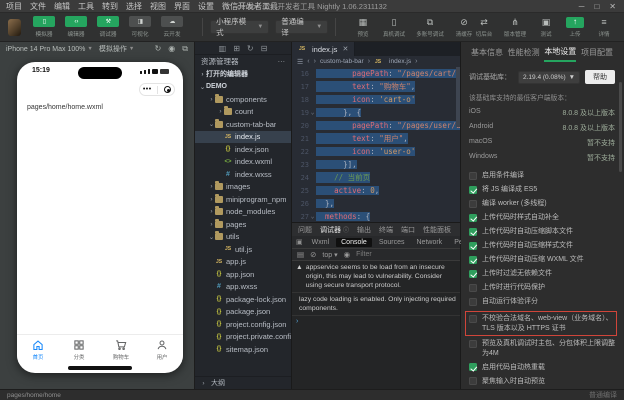 This screenshot has height=400, width=624. What do you see at coordinates (542, 204) in the screenshot?
I see `setting-item: 编译 worker (多线程)` at bounding box center [542, 204].